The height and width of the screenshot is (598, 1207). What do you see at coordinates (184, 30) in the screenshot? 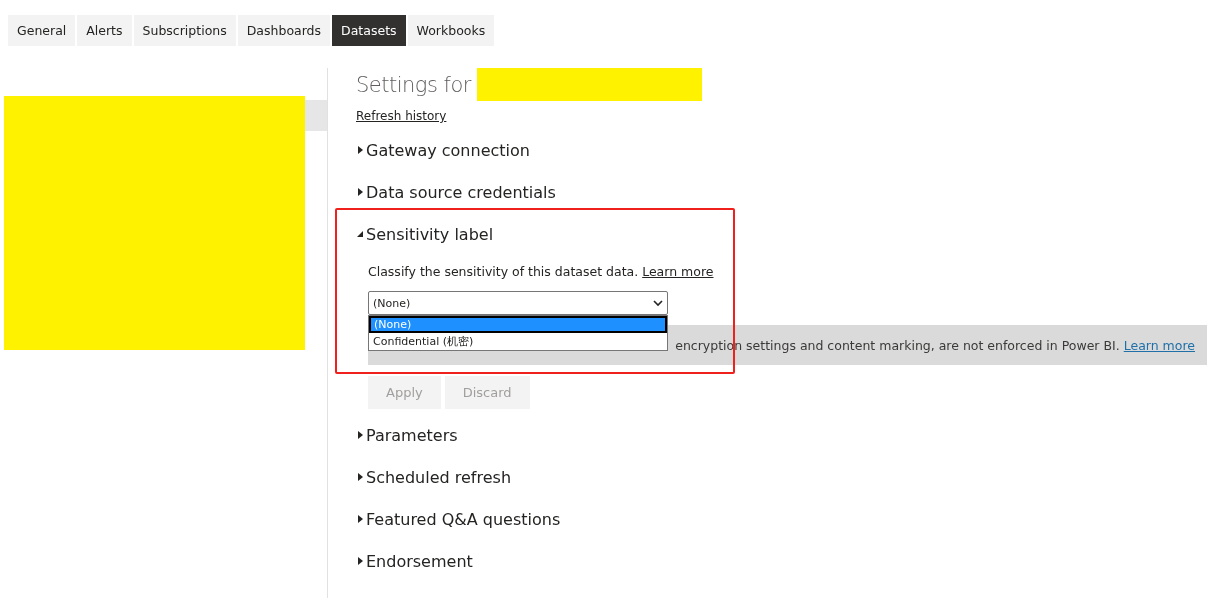
I see `tab: Subscriptions` at bounding box center [184, 30].